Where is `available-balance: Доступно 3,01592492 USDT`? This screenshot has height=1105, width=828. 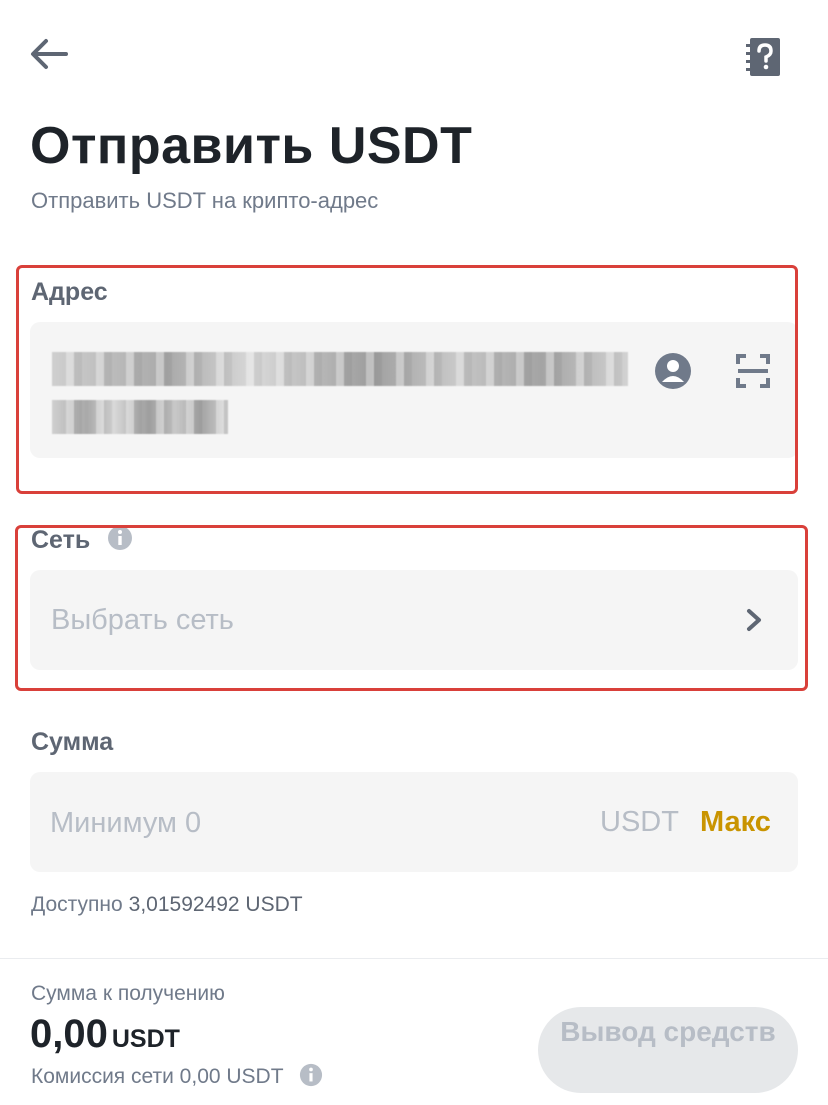
available-balance: Доступно 3,01592492 USDT is located at coordinates (167, 905).